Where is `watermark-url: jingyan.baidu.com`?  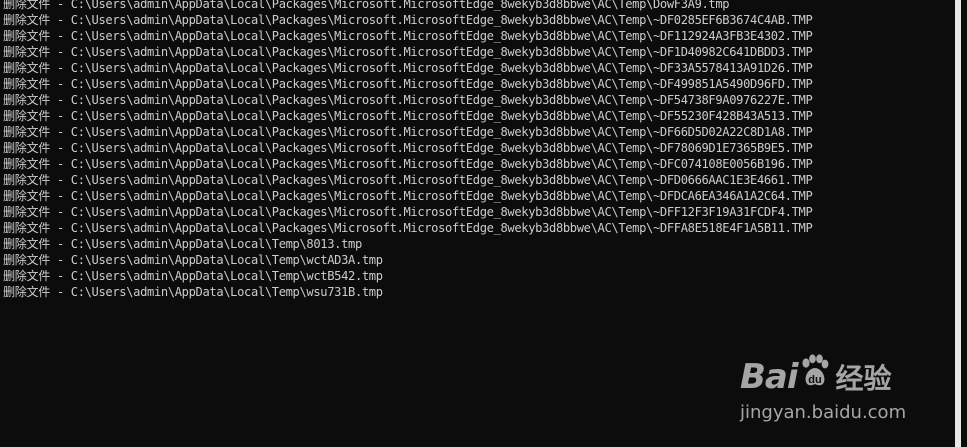 watermark-url: jingyan.baidu.com is located at coordinates (823, 412).